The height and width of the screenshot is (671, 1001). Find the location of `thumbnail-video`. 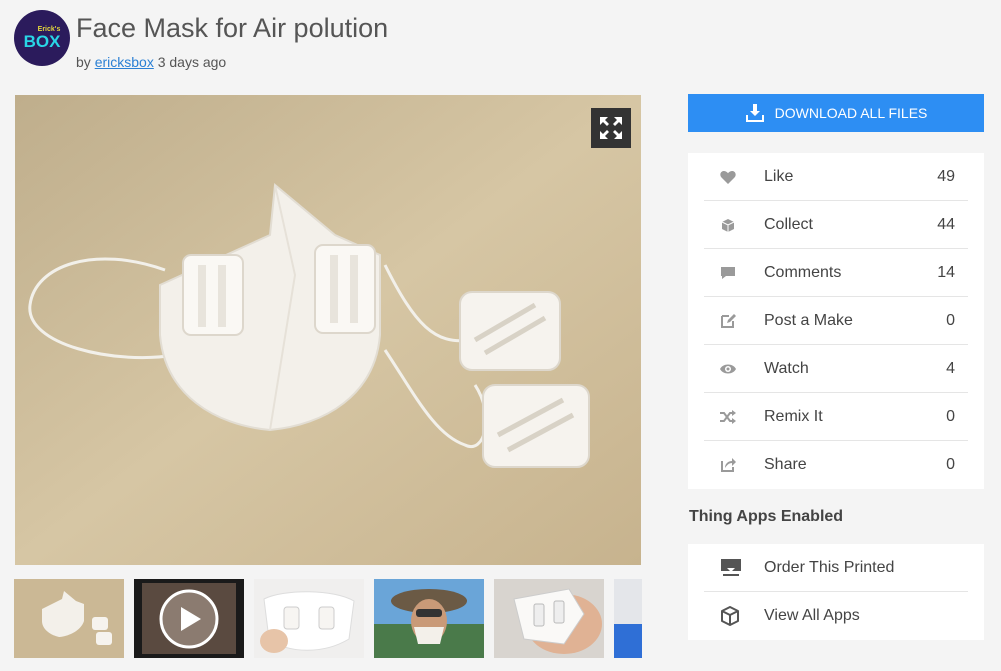

thumbnail-video is located at coordinates (189, 618).